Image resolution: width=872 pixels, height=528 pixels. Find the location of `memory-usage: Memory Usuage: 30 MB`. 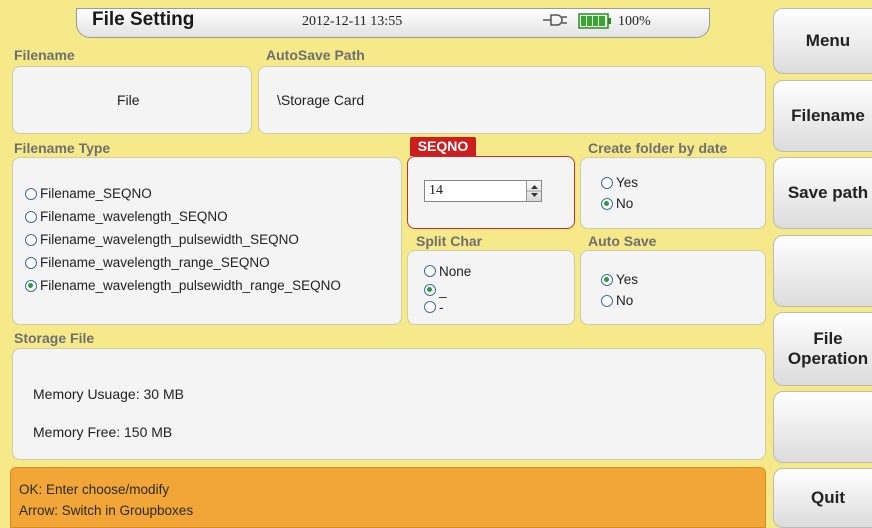

memory-usage: Memory Usuage: 30 MB is located at coordinates (108, 394).